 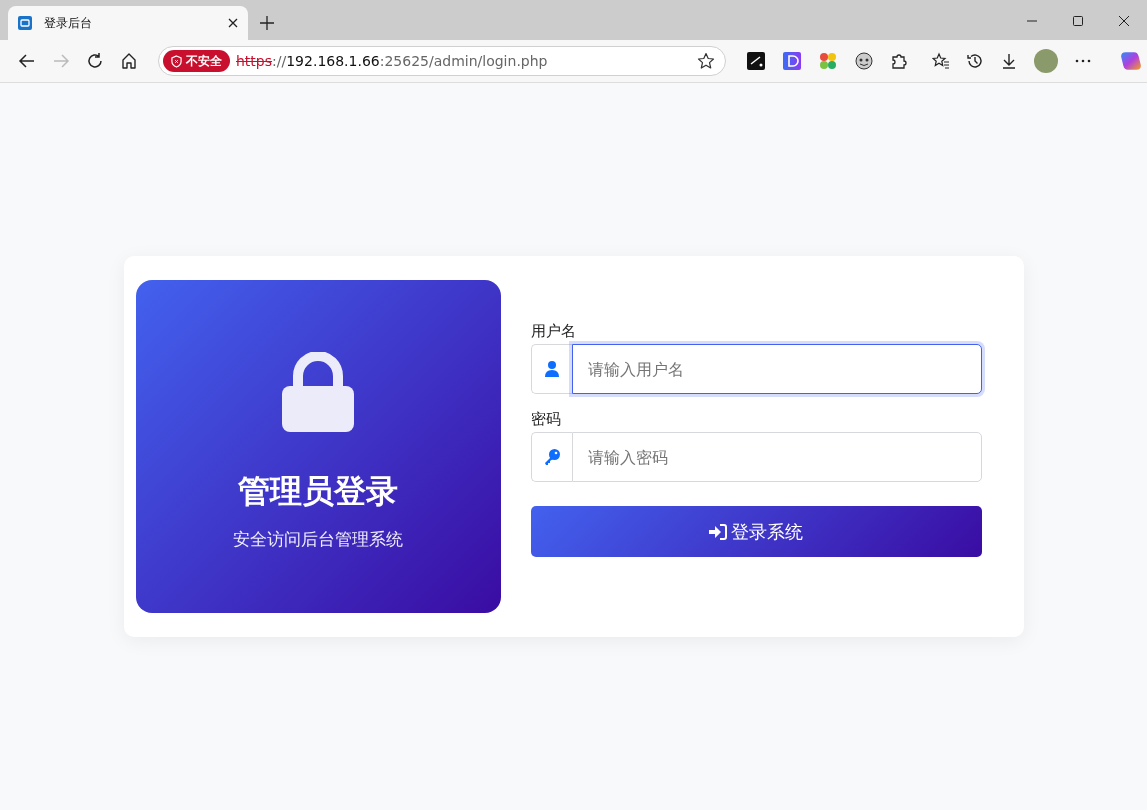 I want to click on shield-icon, so click(x=176, y=61).